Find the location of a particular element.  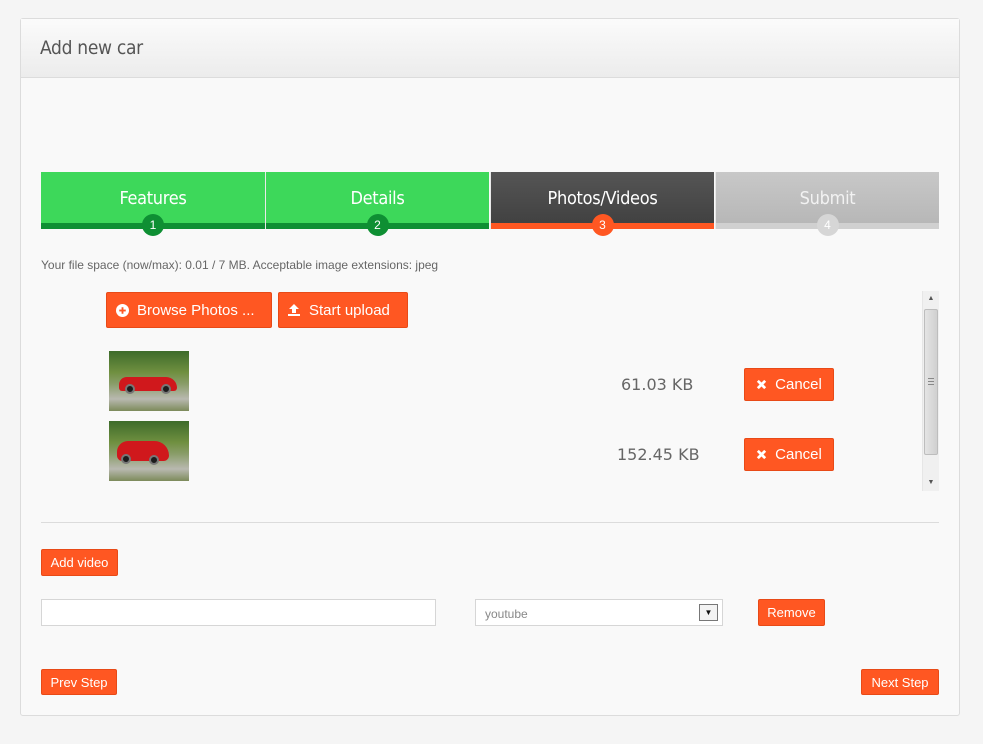

plus-circle-icon is located at coordinates (122, 310).